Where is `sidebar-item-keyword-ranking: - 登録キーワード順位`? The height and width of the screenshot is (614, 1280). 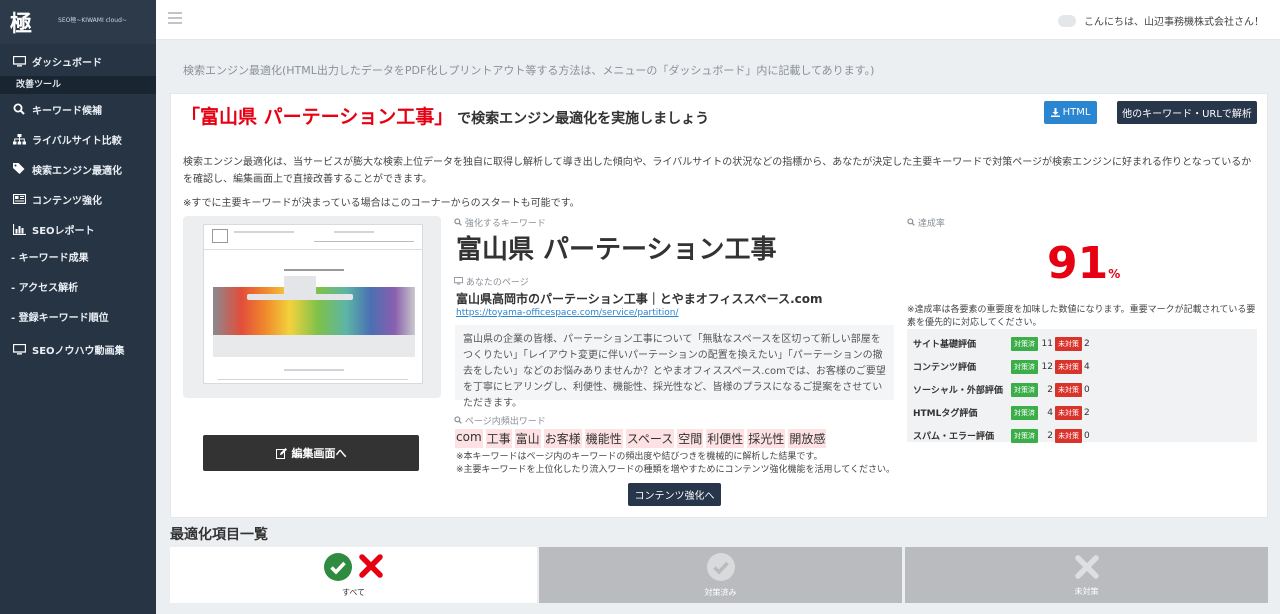
sidebar-item-keyword-ranking: - 登録キーワード順位 is located at coordinates (78, 319).